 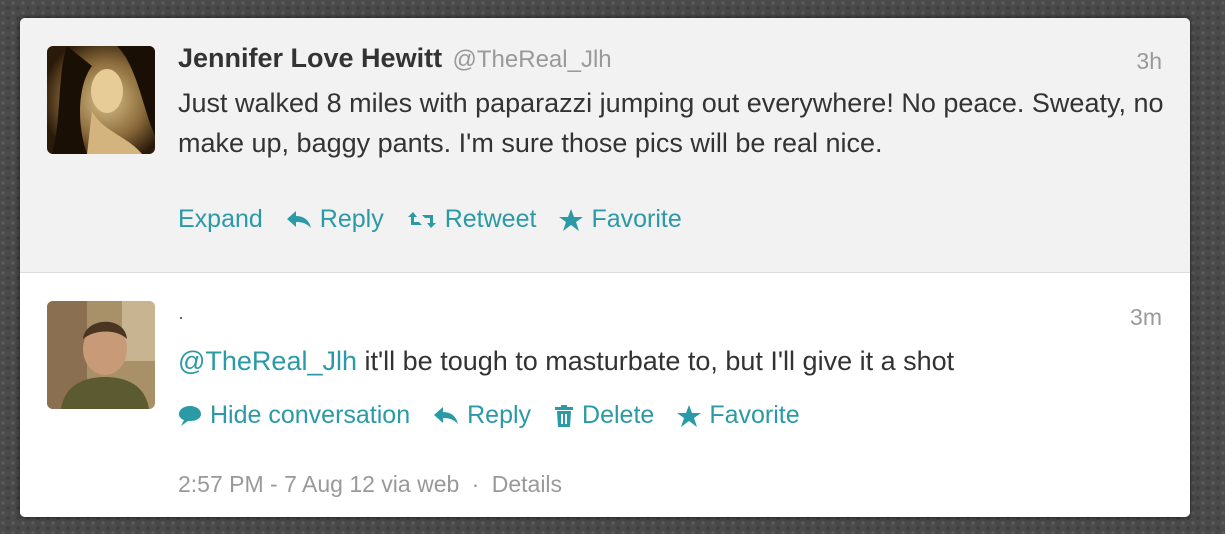 I want to click on trash-icon, so click(x=564, y=415).